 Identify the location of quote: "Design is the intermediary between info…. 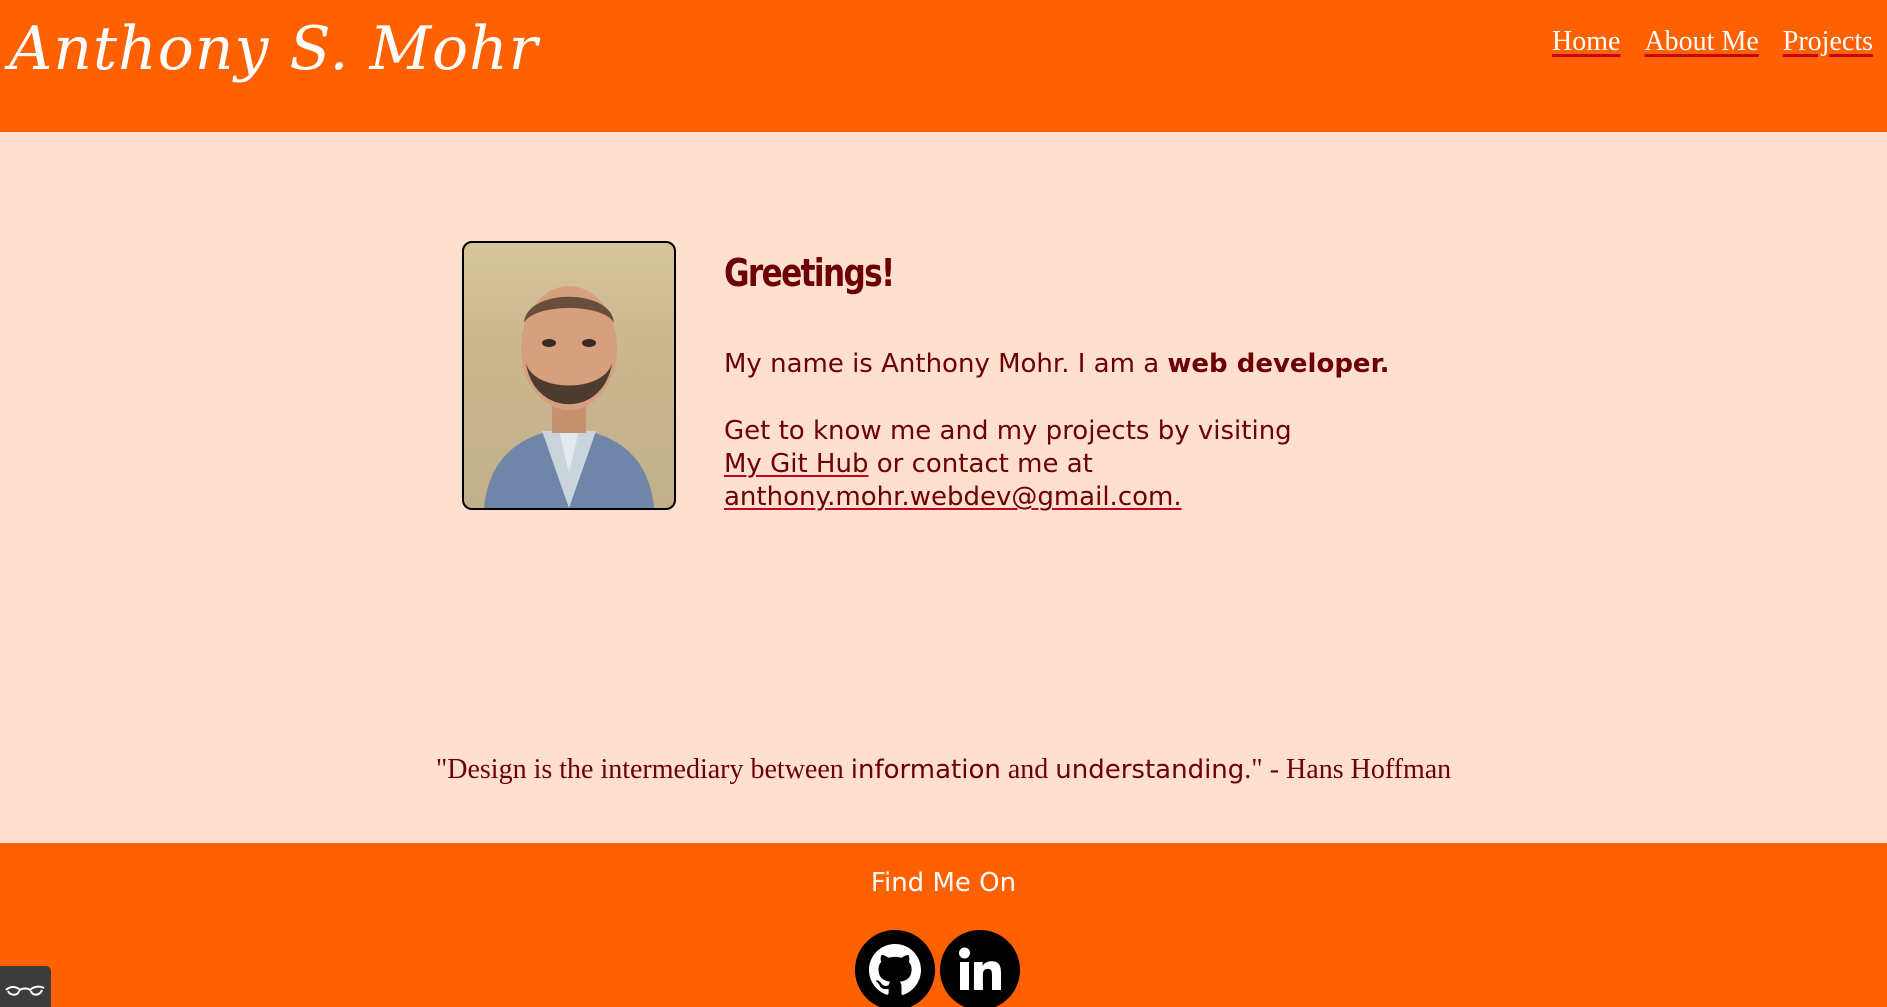
(943, 770).